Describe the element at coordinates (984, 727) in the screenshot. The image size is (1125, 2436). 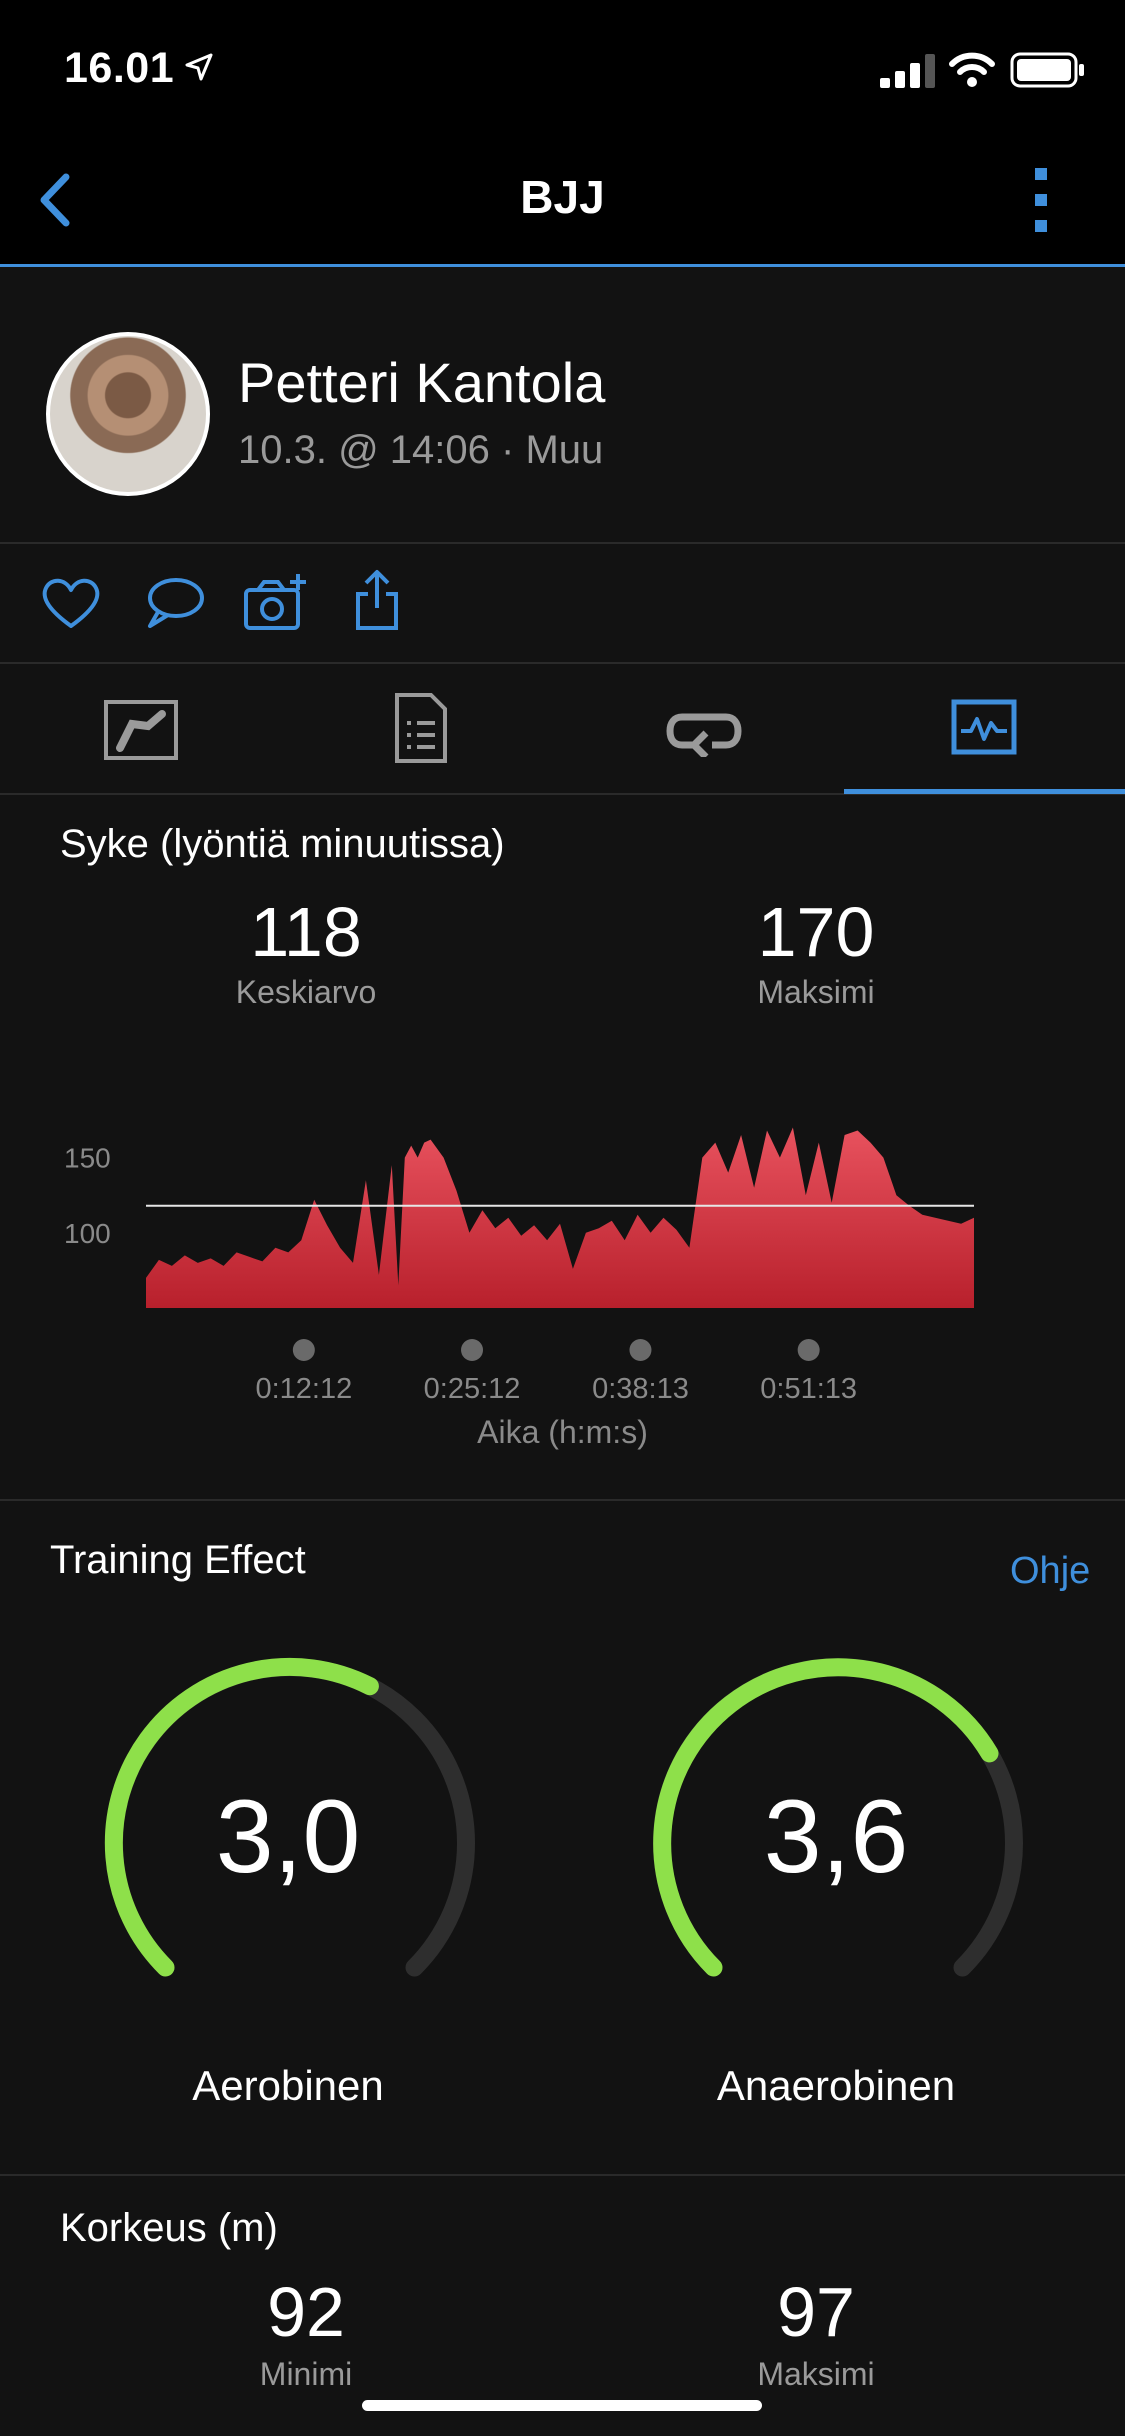
I see `charts-icon` at that location.